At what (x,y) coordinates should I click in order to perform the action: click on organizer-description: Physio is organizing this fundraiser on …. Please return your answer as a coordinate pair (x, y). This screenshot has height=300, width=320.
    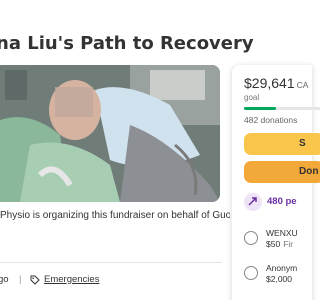
    Looking at the image, I should click on (115, 215).